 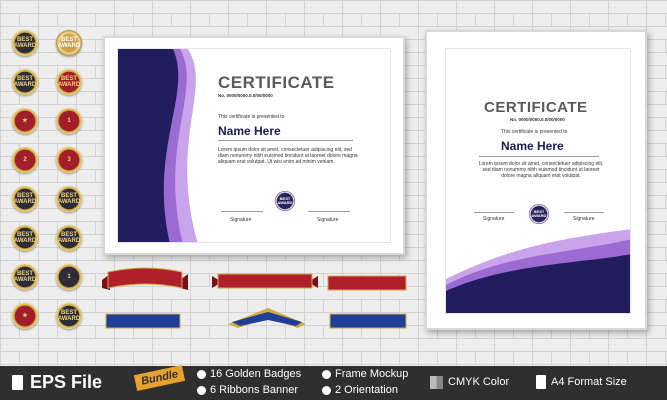 I want to click on feature-ribbons: 6 Ribbons Banner, so click(x=254, y=390).